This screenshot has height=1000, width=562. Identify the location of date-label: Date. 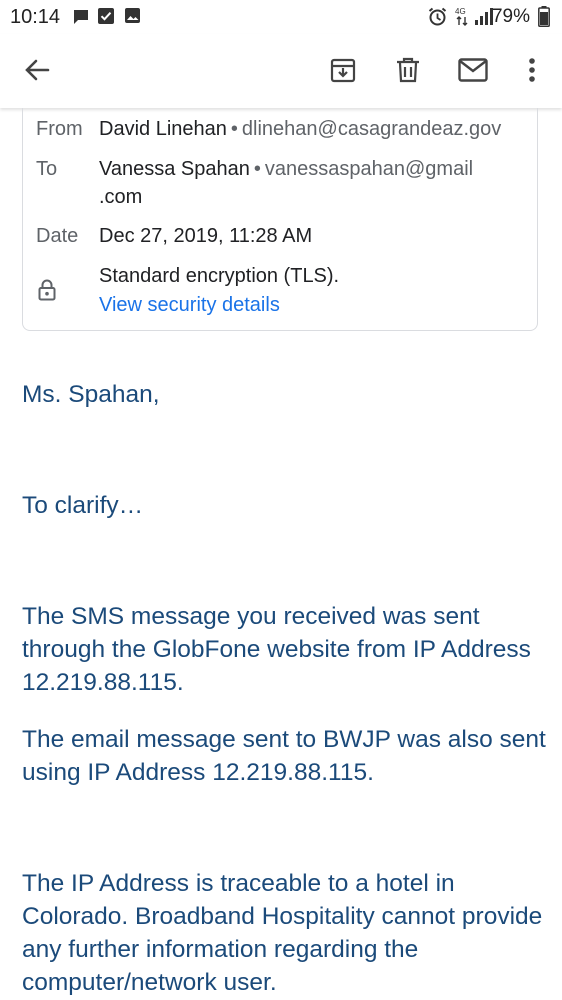
(57, 236).